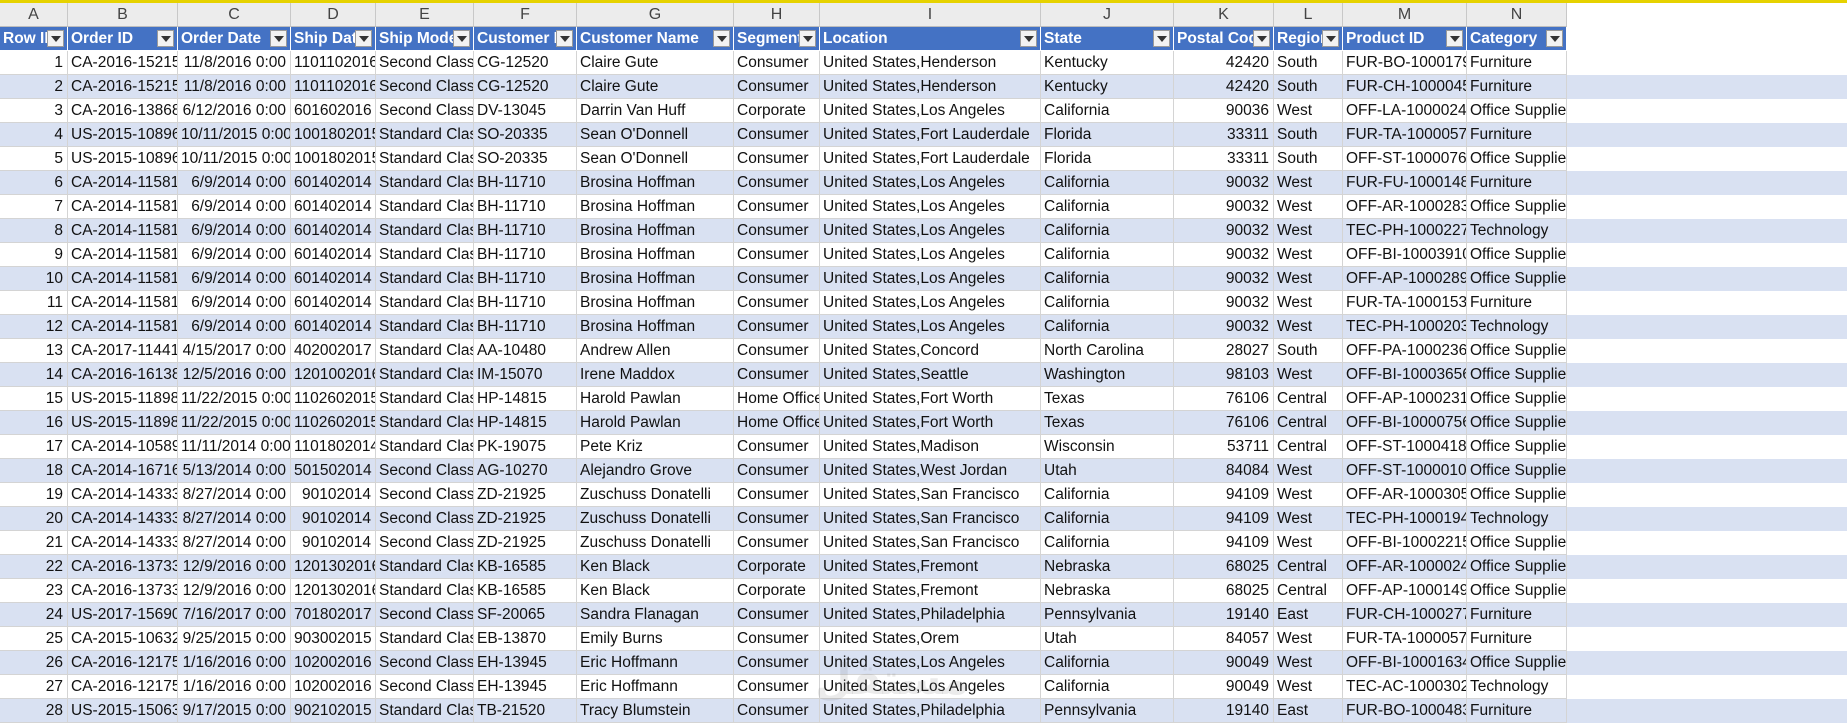  What do you see at coordinates (1405, 183) in the screenshot?
I see `cell-product-id: FUR-FU-10001487` at bounding box center [1405, 183].